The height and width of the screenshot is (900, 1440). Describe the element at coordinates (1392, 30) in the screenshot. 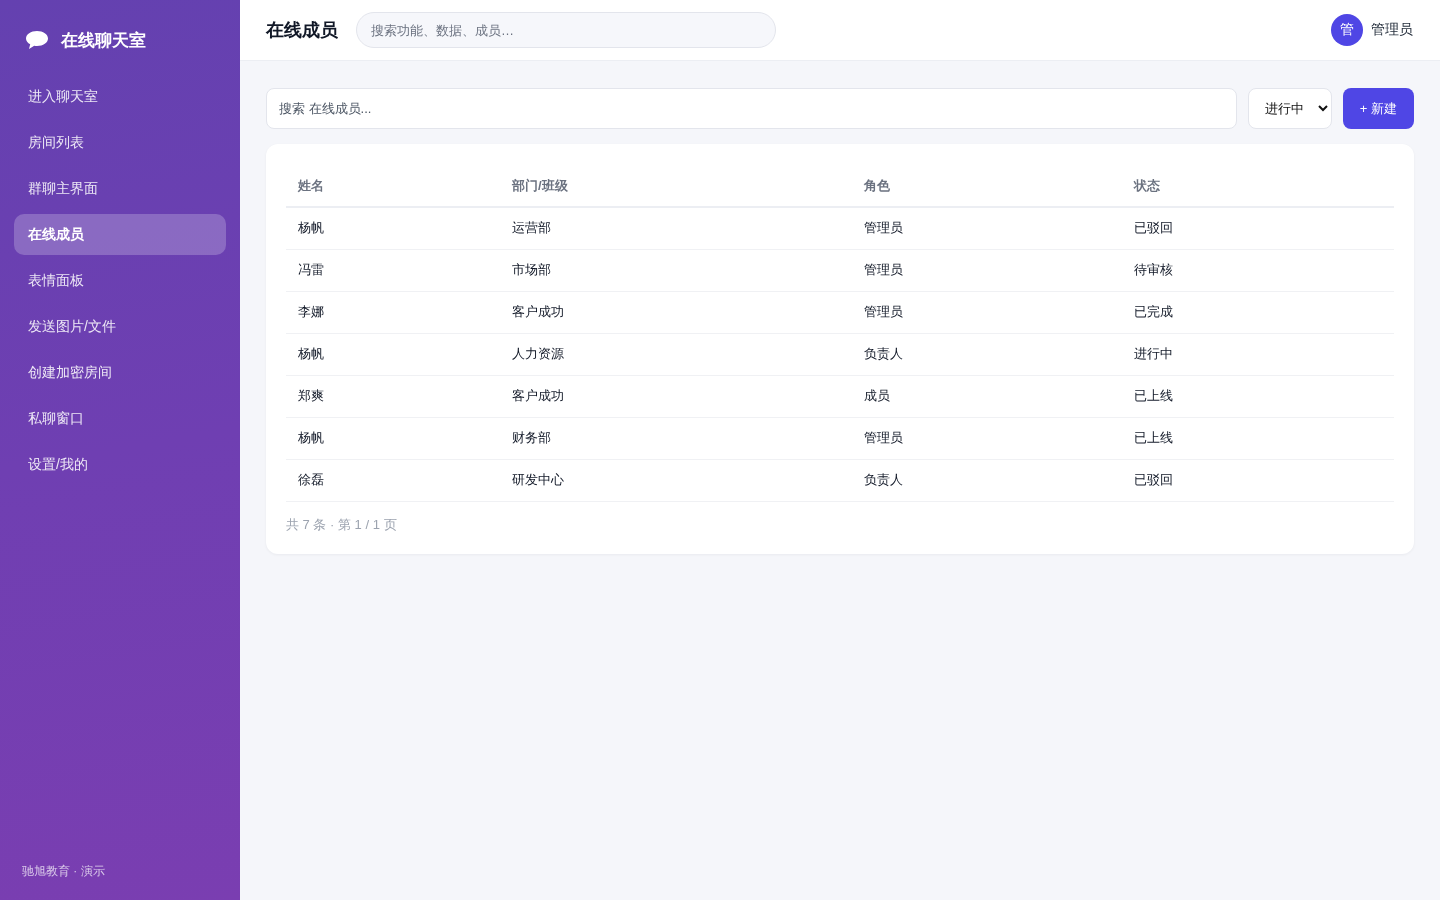

I see `user-name: 管理员` at that location.